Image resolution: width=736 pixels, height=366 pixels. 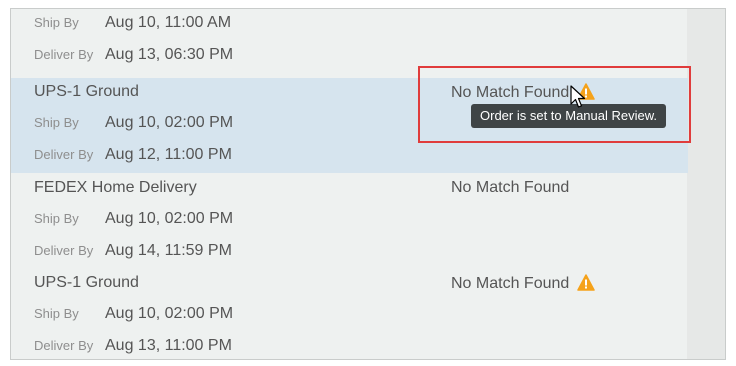 I want to click on deliver-by-value: Aug 13, 11:00 PM, so click(x=168, y=345).